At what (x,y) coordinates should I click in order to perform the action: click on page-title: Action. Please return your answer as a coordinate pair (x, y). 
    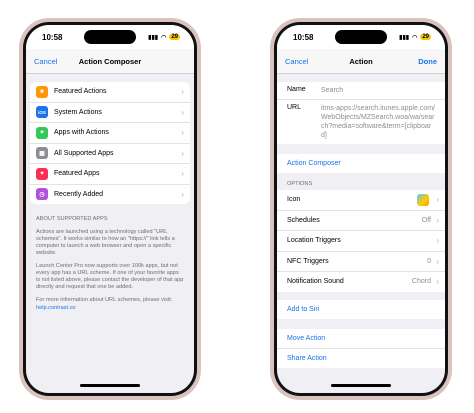
    Looking at the image, I should click on (361, 61).